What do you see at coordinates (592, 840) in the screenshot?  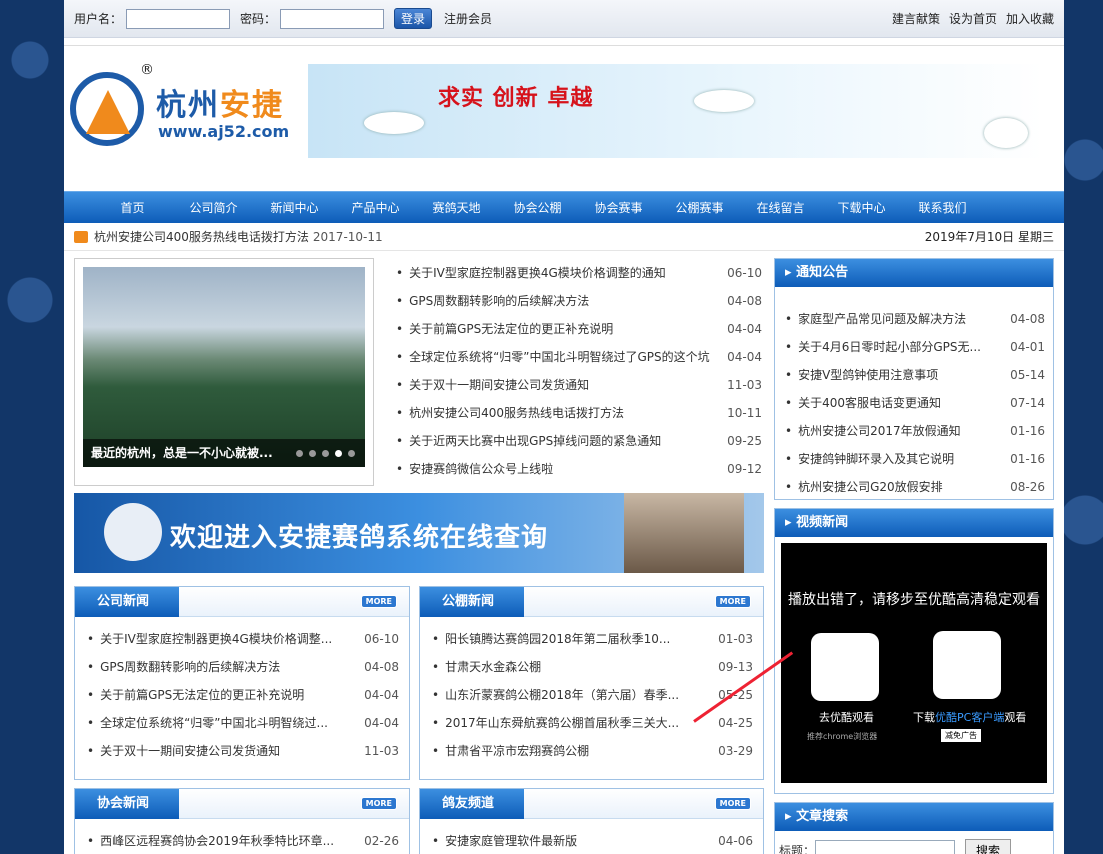 I see `list-item: 安捷家庭管理软件最新版04-06` at bounding box center [592, 840].